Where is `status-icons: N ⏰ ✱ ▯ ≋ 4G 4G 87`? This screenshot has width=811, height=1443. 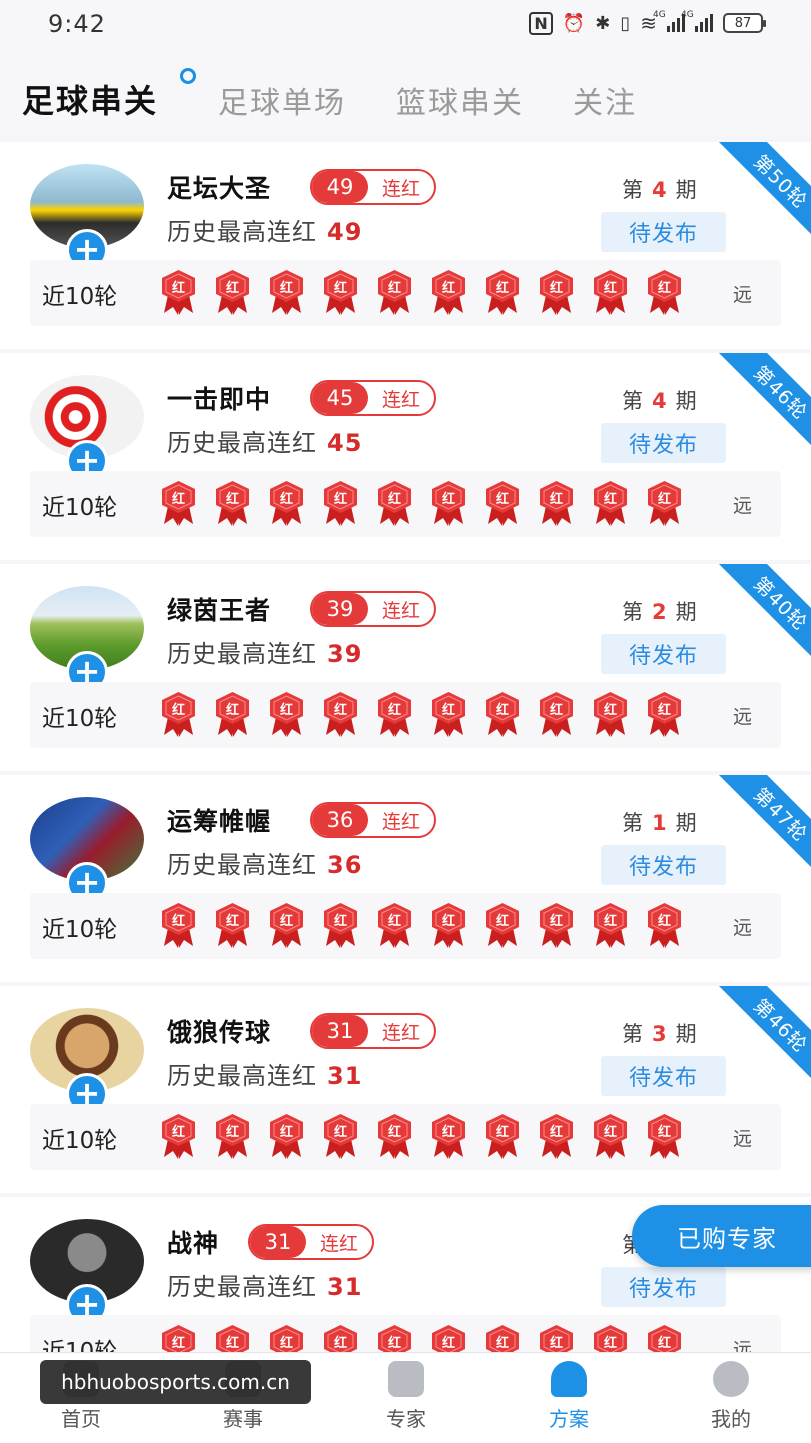
status-icons: N ⏰ ✱ ▯ ≋ 4G 4G 87 is located at coordinates (647, 22).